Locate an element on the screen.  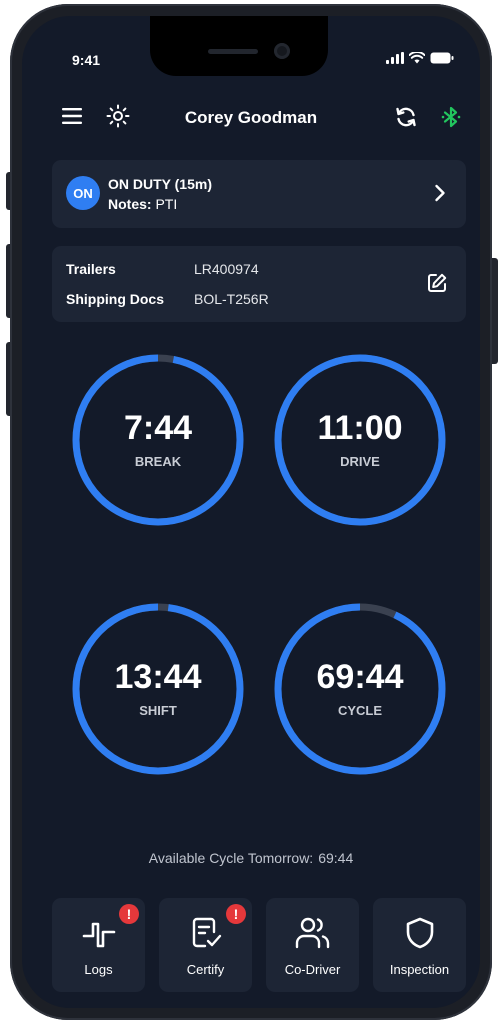
shield-icon is located at coordinates (419, 933).